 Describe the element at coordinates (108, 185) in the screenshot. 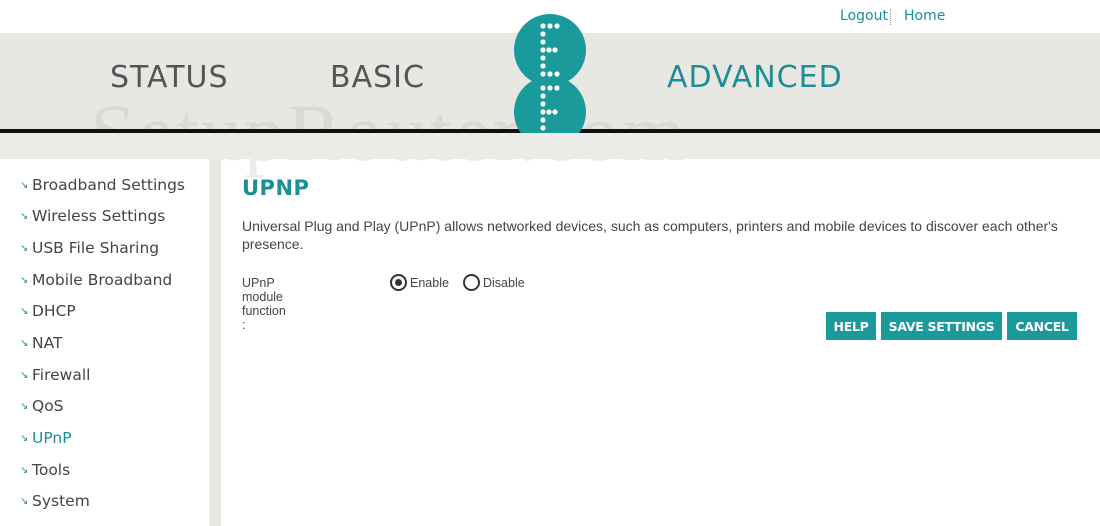

I see `sidebar-item-label: Broadband Settings` at that location.